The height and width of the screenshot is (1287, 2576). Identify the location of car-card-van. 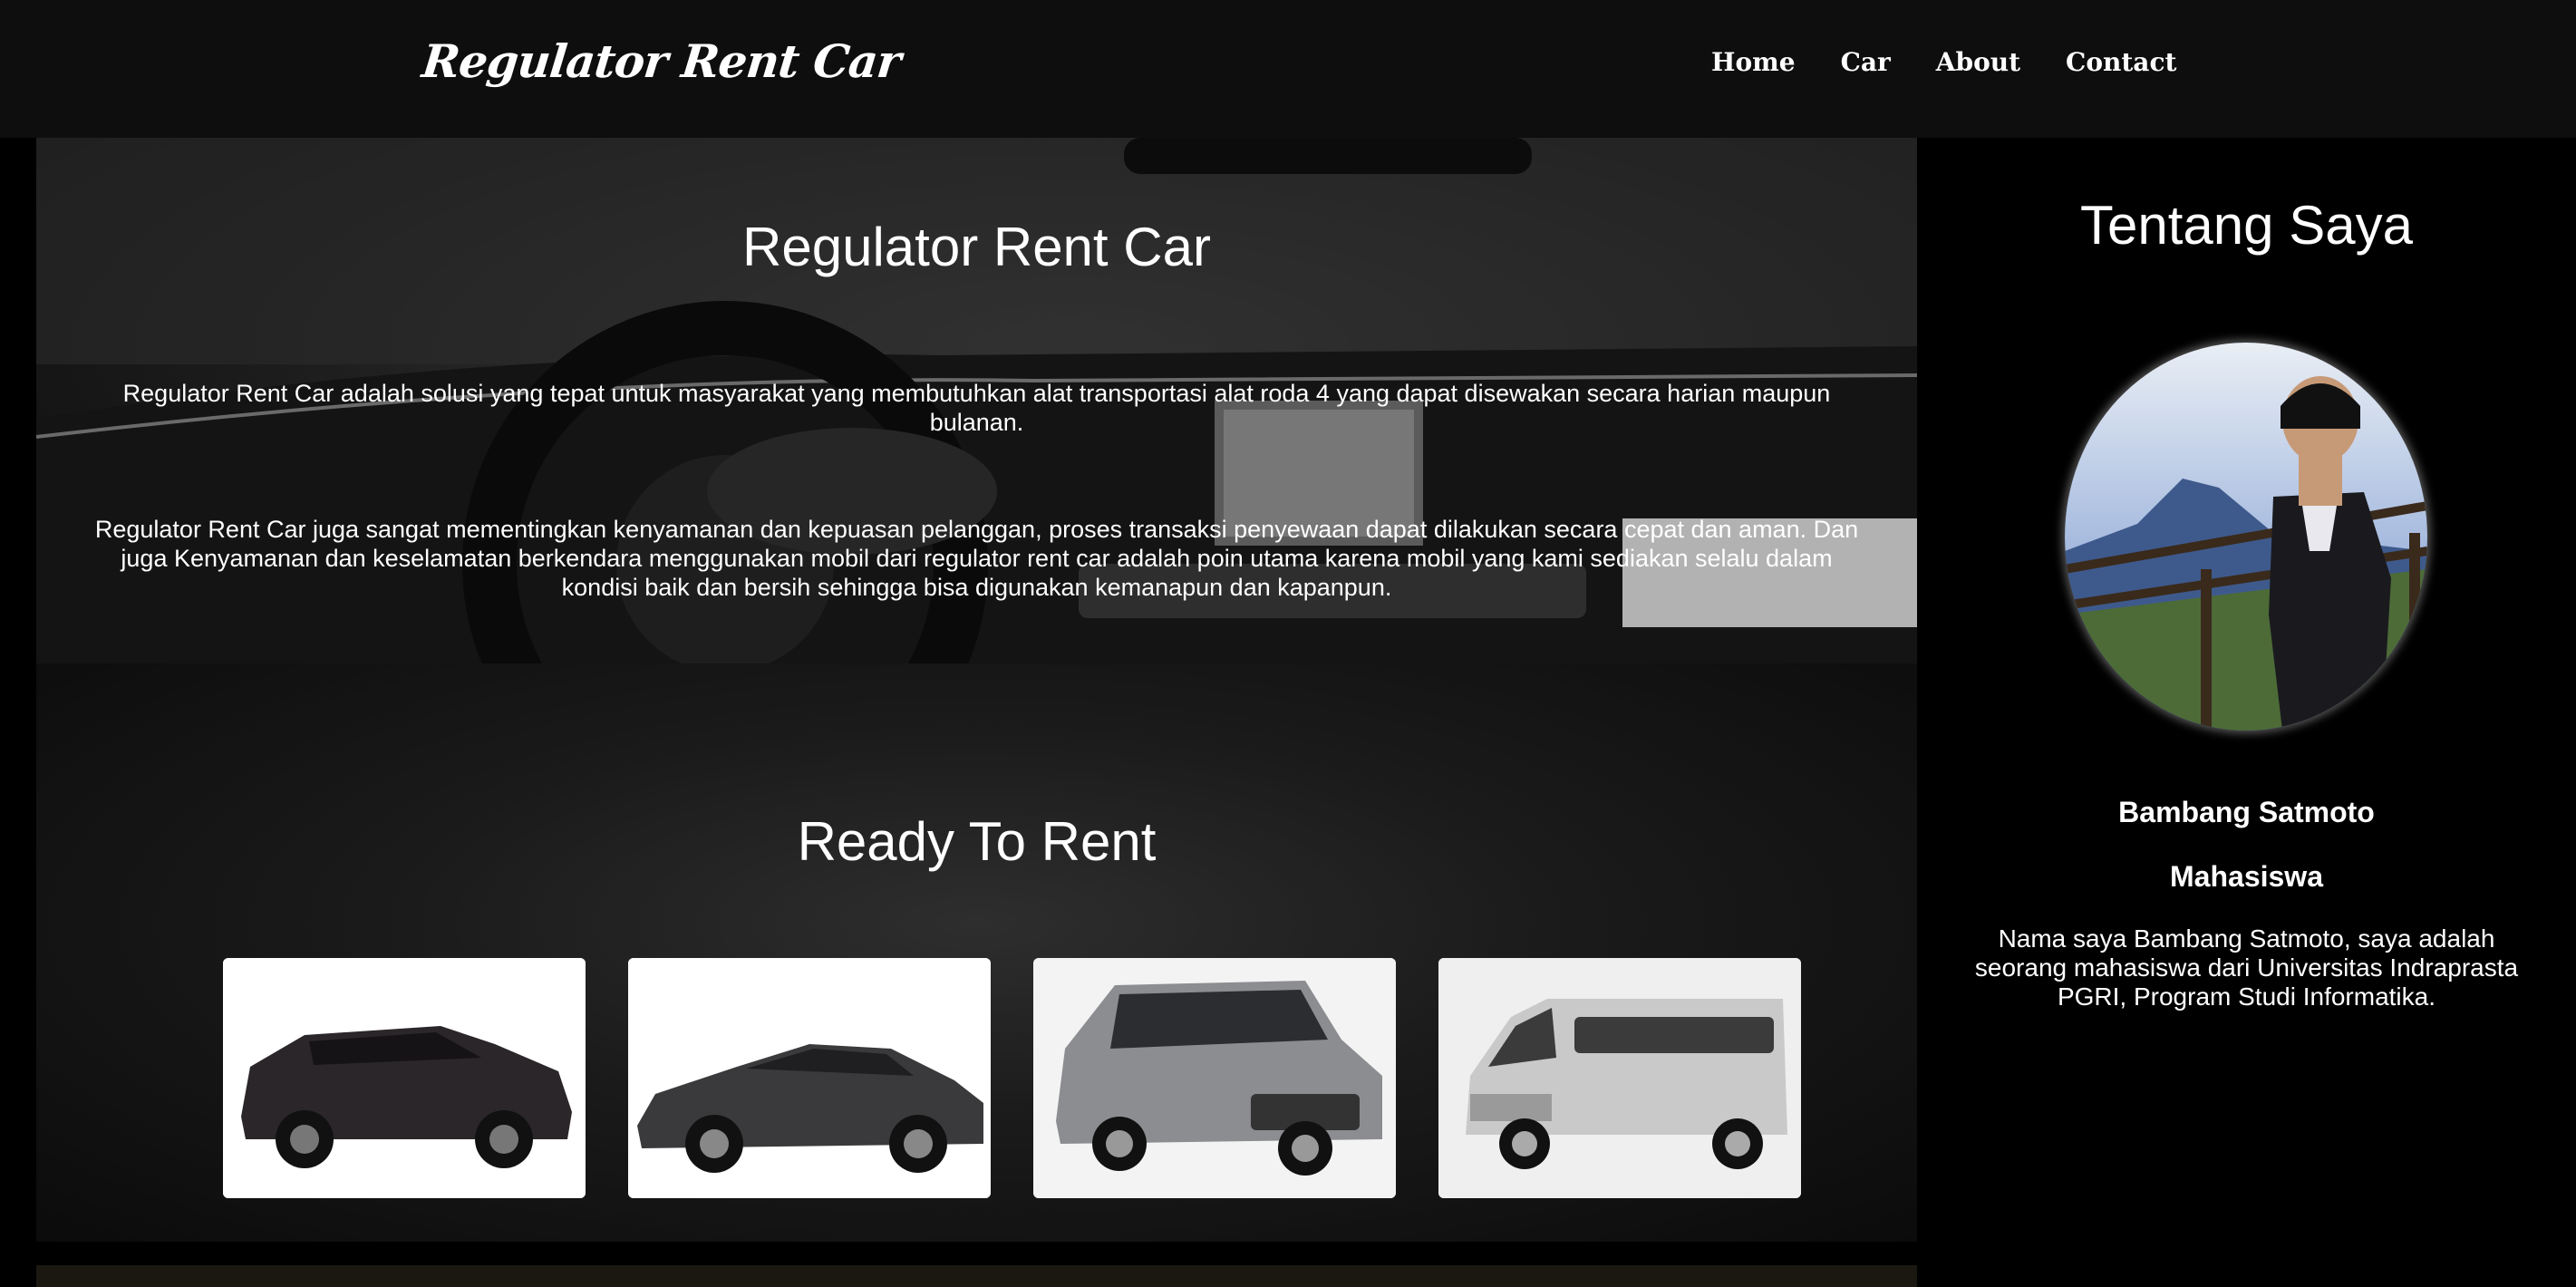
(1619, 1078).